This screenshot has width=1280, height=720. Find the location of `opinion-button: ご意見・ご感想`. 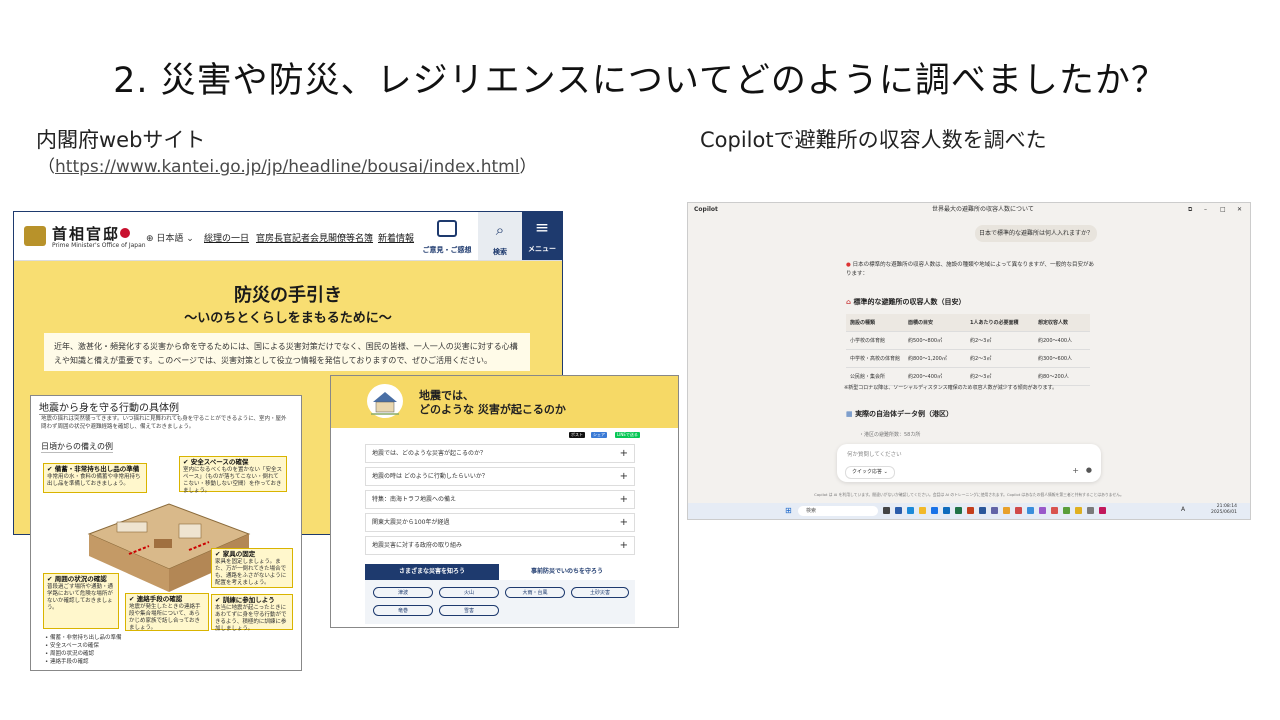

opinion-button: ご意見・ご感想 is located at coordinates (447, 236).